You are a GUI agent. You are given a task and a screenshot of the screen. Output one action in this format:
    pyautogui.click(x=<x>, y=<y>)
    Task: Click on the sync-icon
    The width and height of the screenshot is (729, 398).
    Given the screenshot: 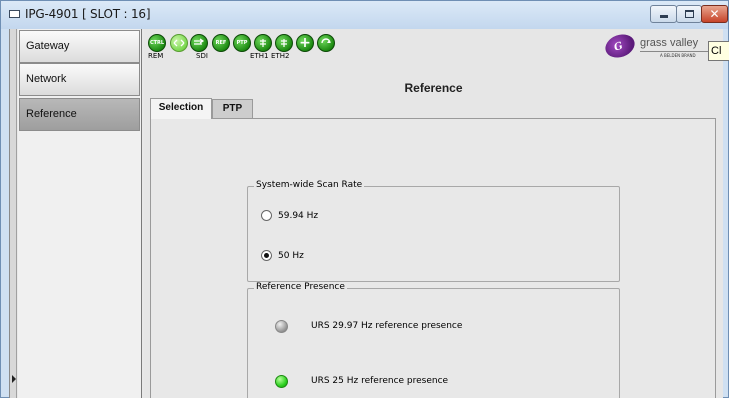 What is the action you would take?
    pyautogui.click(x=326, y=43)
    